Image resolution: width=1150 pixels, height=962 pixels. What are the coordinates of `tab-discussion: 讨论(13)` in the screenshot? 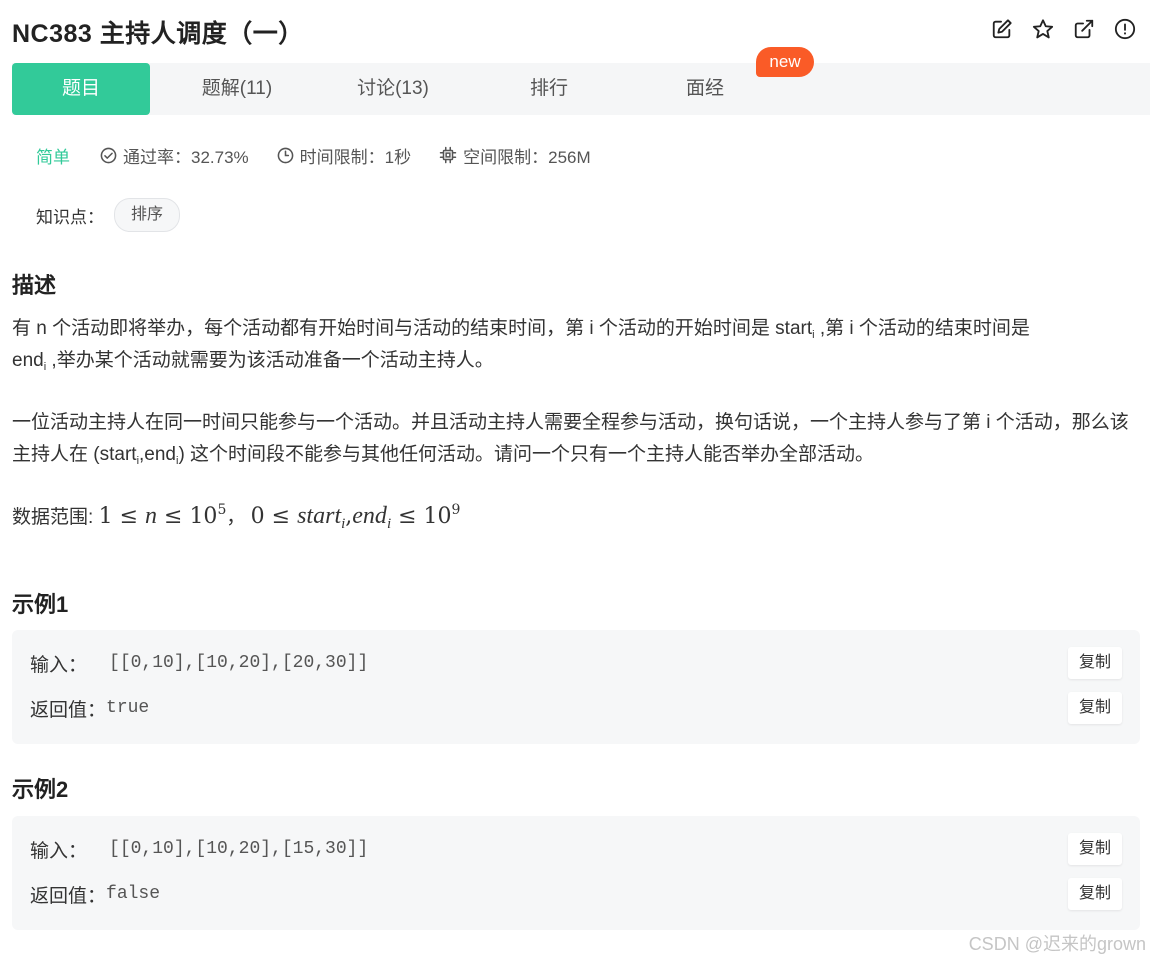 It's located at (393, 89).